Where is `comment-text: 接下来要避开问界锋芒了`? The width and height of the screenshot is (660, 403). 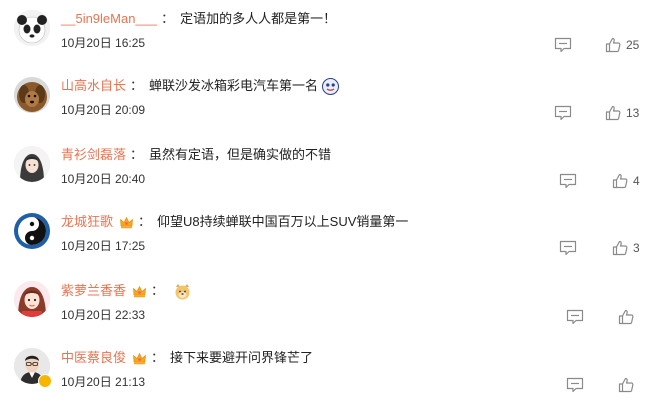 comment-text: 接下来要避开问界锋芒了 is located at coordinates (242, 357).